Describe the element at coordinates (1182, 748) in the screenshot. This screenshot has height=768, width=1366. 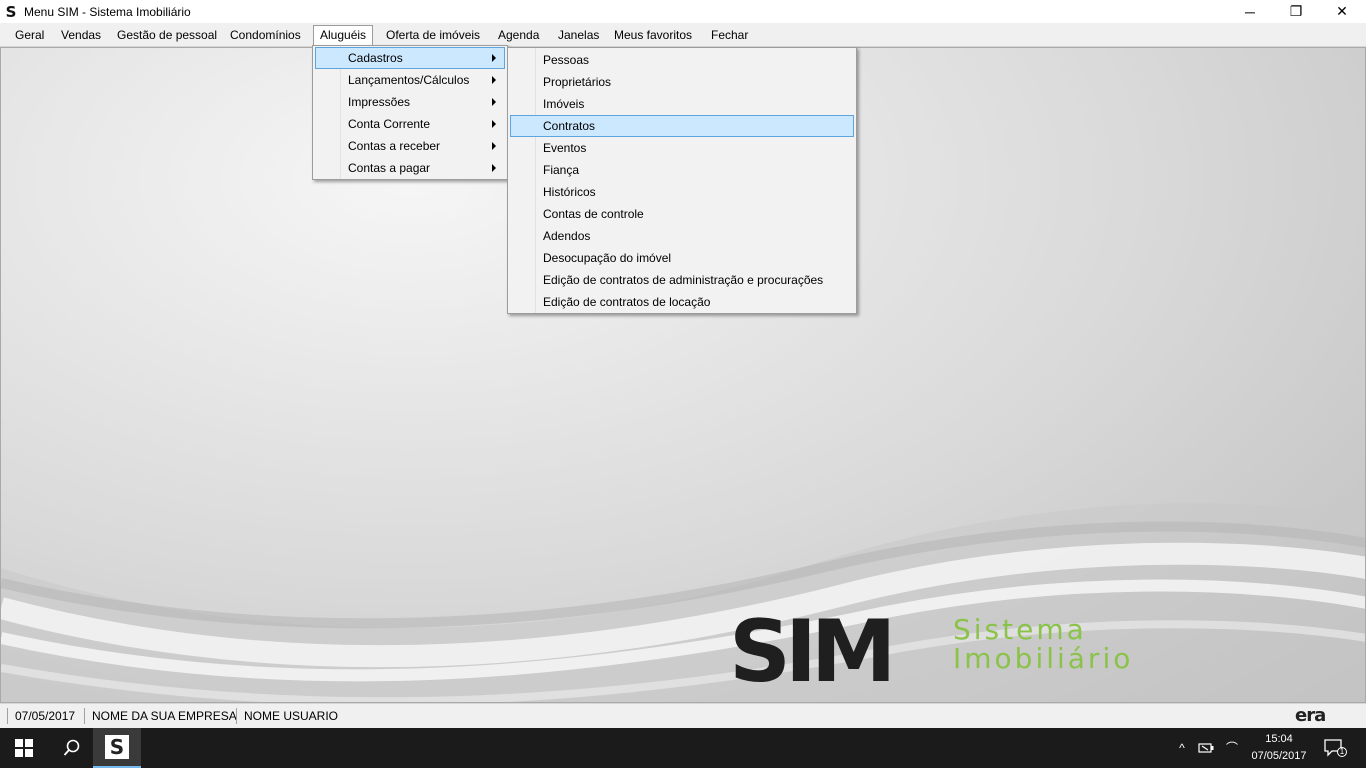
I see `tray-chevron-icon: ^` at that location.